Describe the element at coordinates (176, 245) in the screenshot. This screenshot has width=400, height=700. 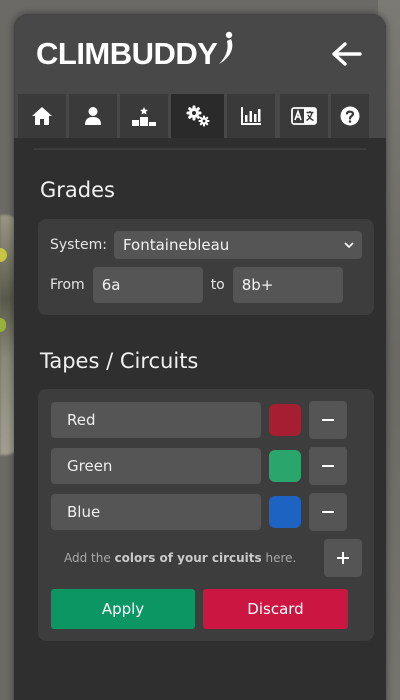
I see `grade-system-value: Fontainebleau` at that location.